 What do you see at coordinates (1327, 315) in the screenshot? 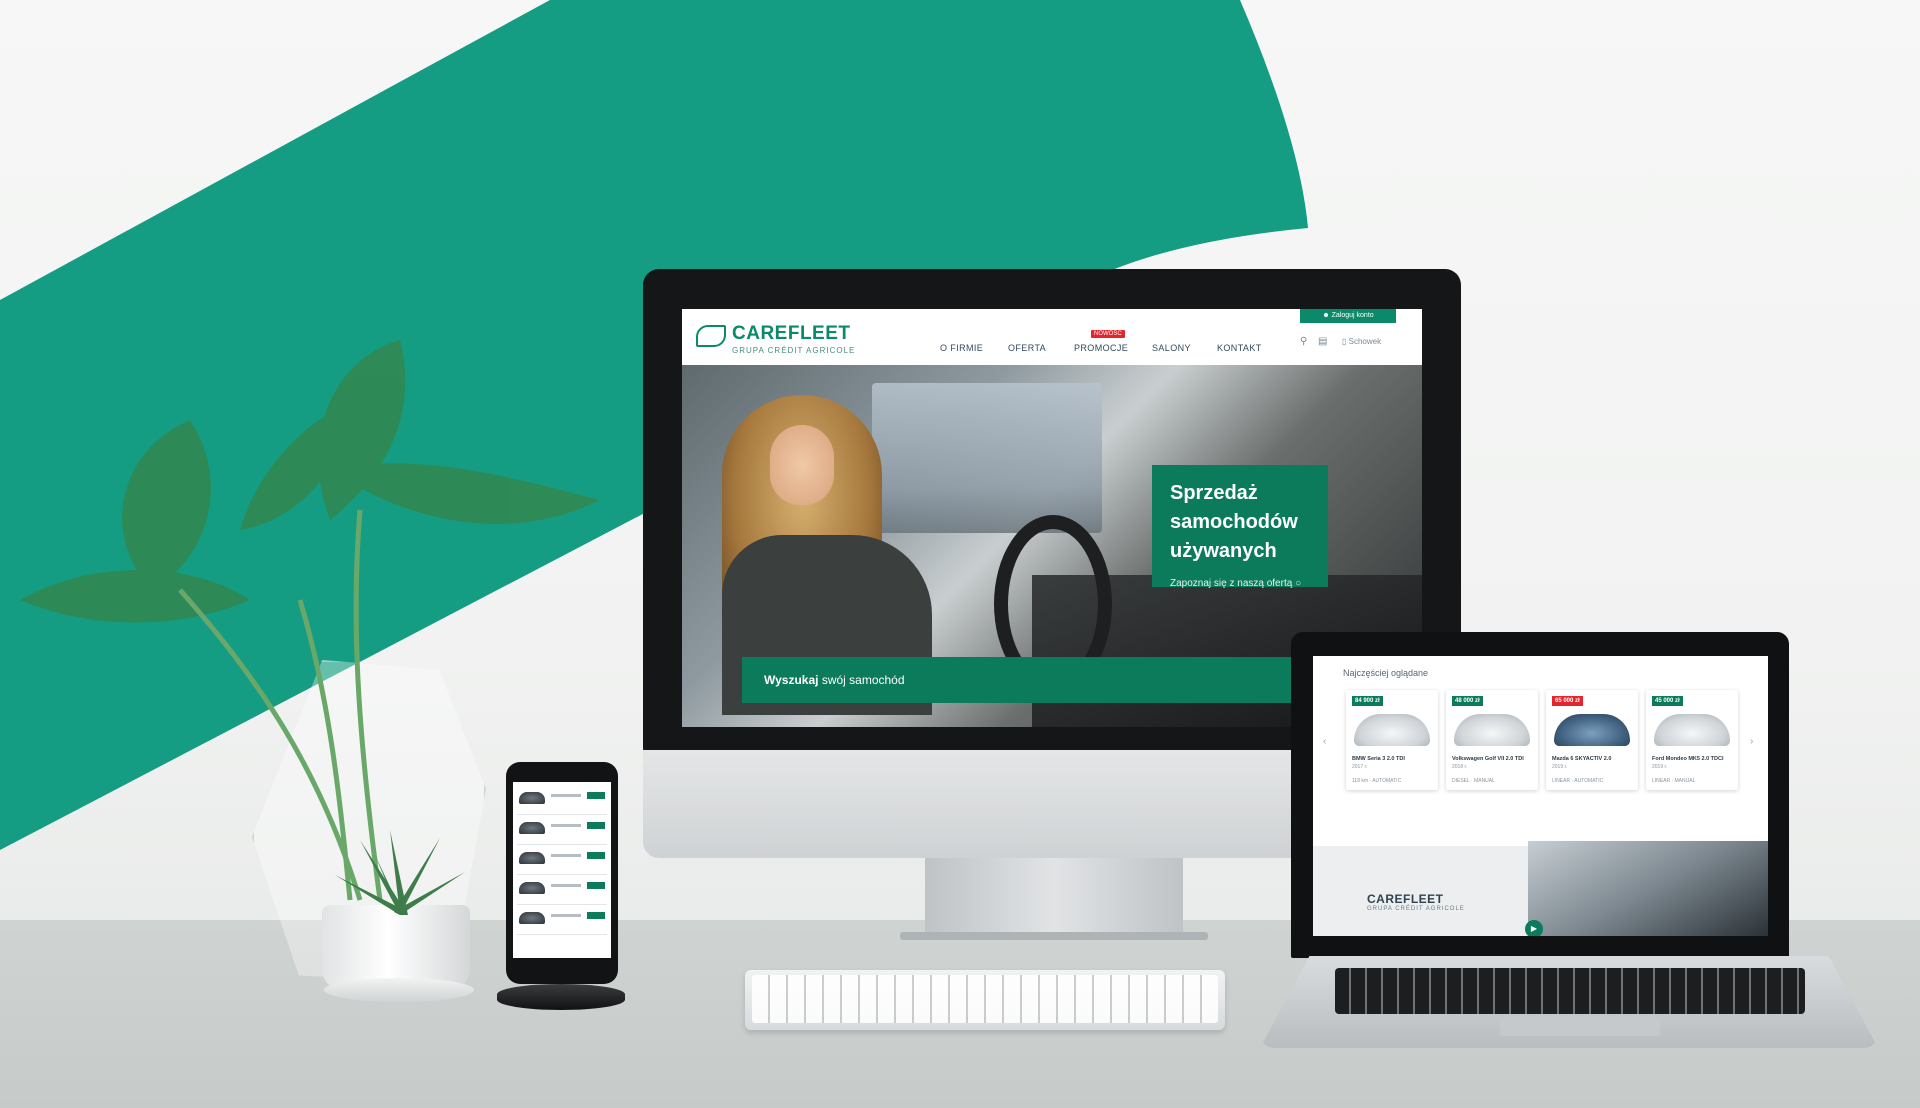
I see `user-icon: ☻` at bounding box center [1327, 315].